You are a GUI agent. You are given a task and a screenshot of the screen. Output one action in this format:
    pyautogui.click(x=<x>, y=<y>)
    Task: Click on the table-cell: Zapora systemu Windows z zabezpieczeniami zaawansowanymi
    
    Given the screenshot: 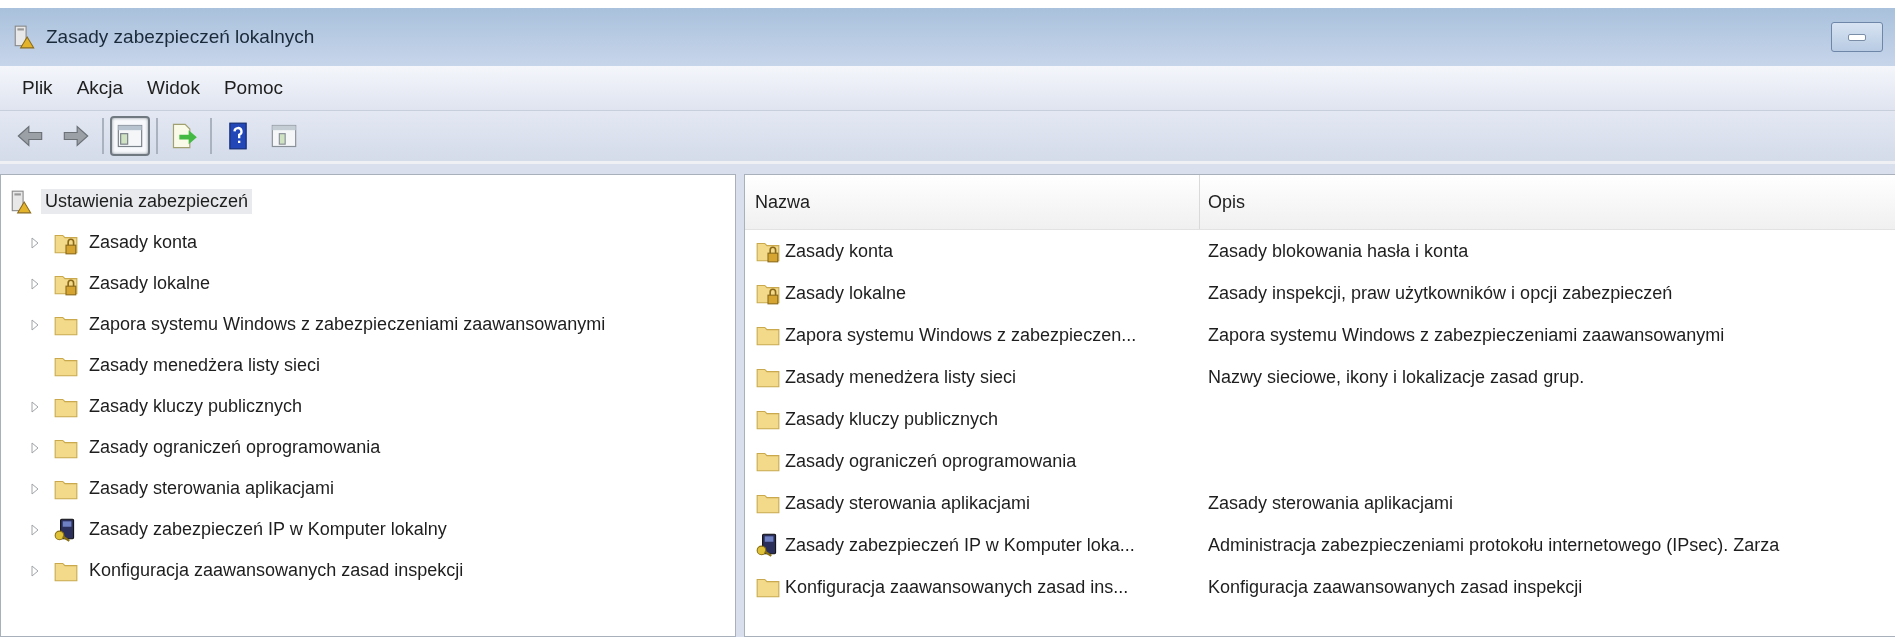 What is the action you would take?
    pyautogui.click(x=1466, y=334)
    